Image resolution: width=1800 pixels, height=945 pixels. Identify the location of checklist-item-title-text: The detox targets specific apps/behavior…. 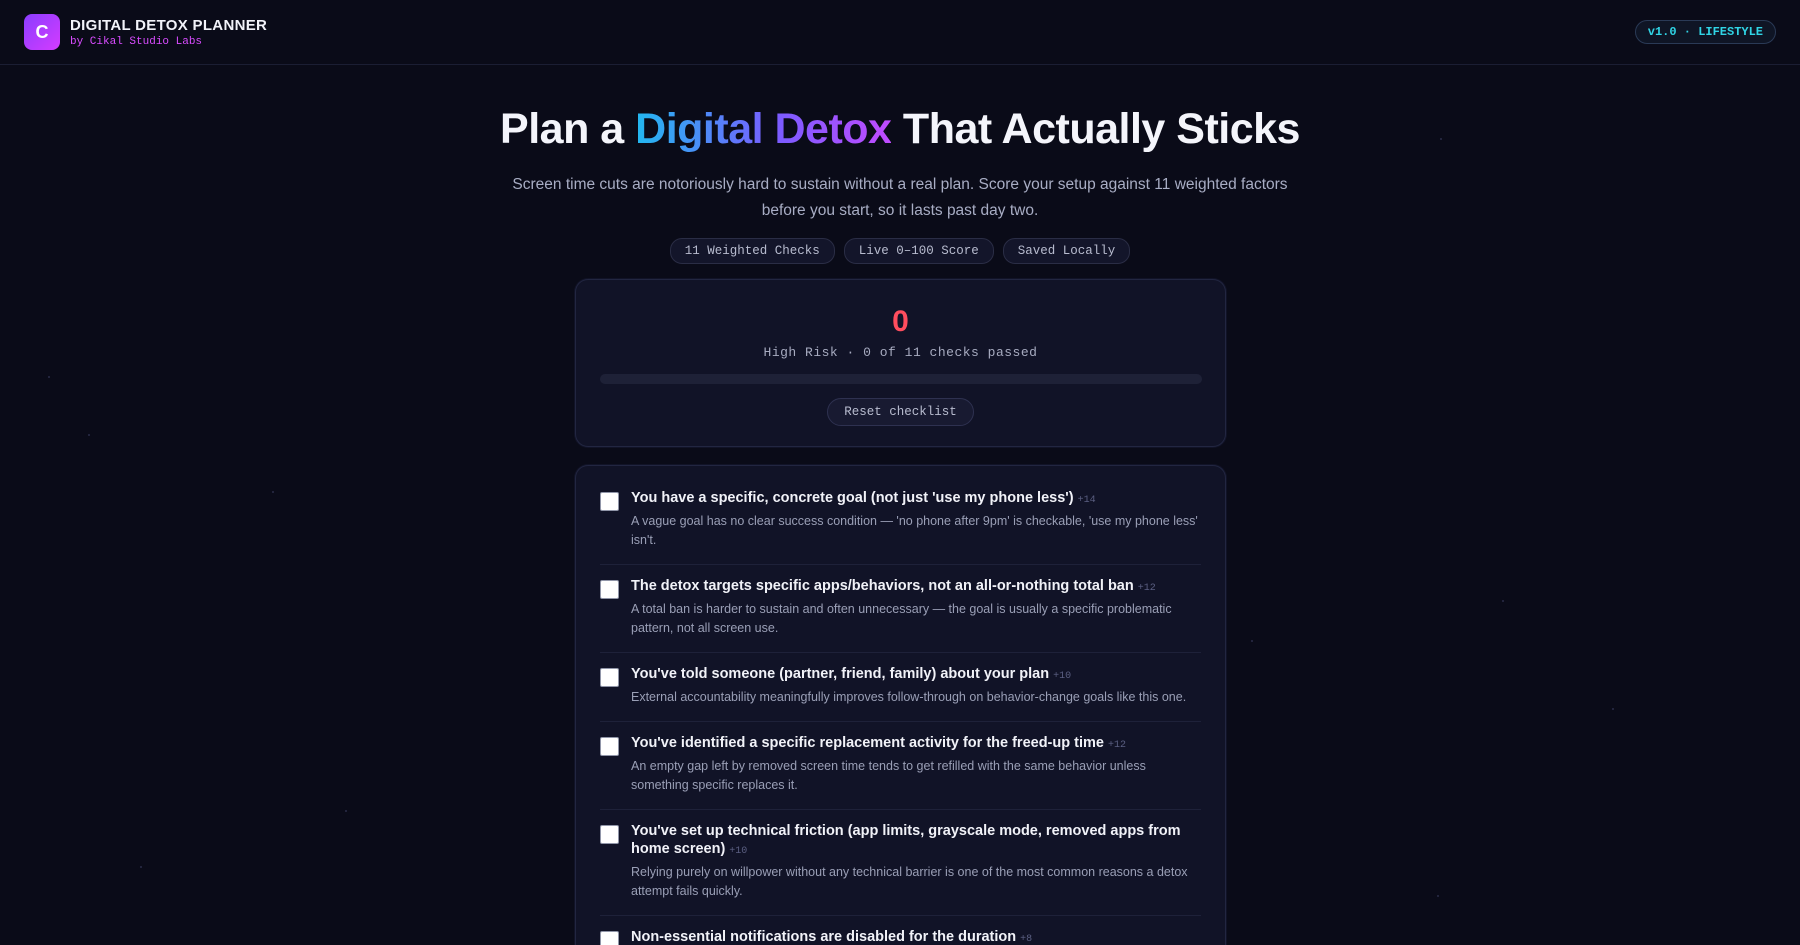
(882, 586).